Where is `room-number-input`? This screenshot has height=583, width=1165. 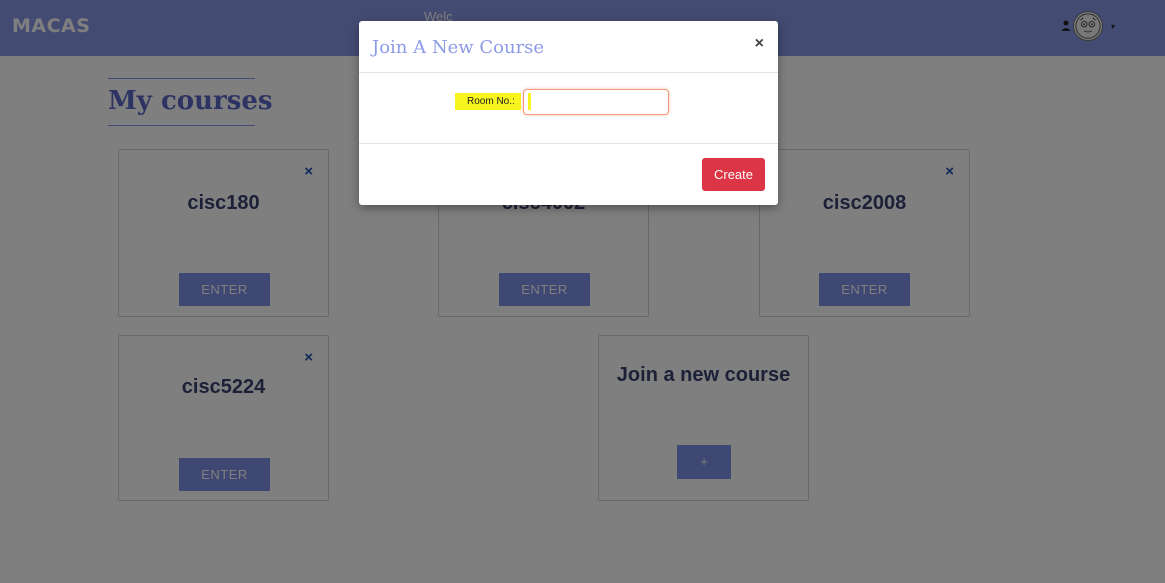 room-number-input is located at coordinates (596, 102).